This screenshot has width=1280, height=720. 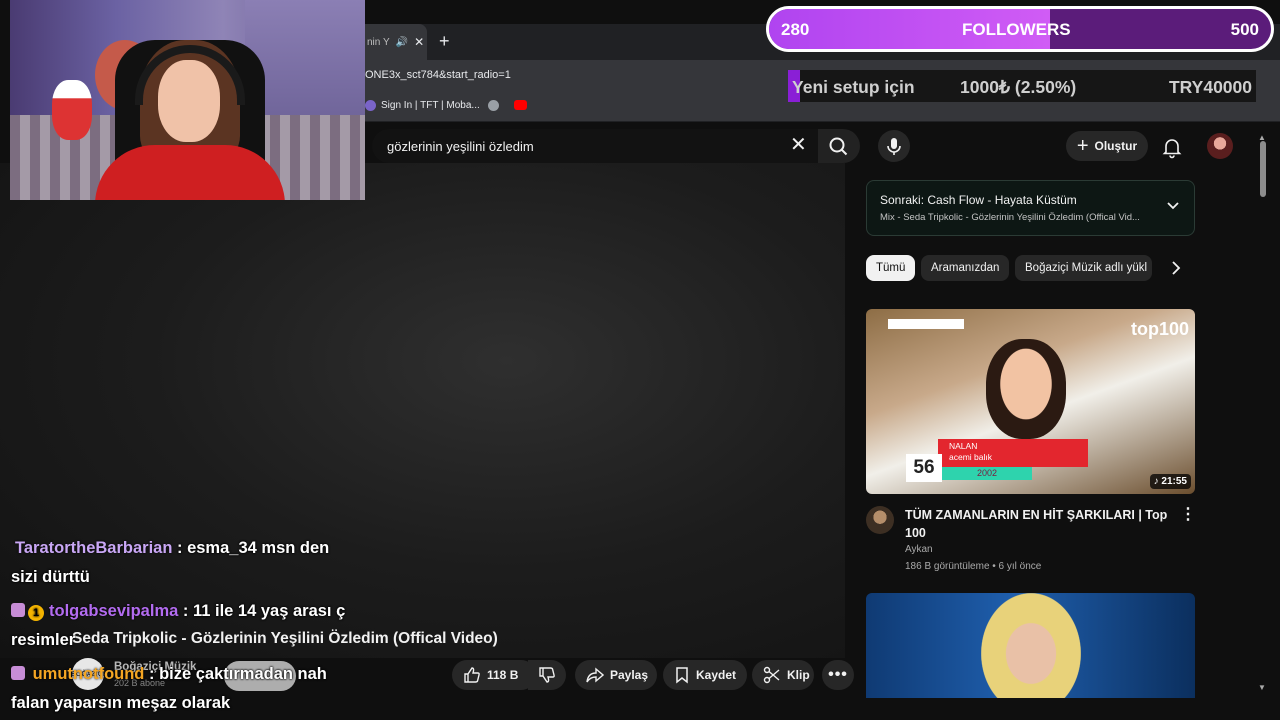 What do you see at coordinates (438, 75) in the screenshot?
I see `url-text: ONE3x_sct784&start_radio=1` at bounding box center [438, 75].